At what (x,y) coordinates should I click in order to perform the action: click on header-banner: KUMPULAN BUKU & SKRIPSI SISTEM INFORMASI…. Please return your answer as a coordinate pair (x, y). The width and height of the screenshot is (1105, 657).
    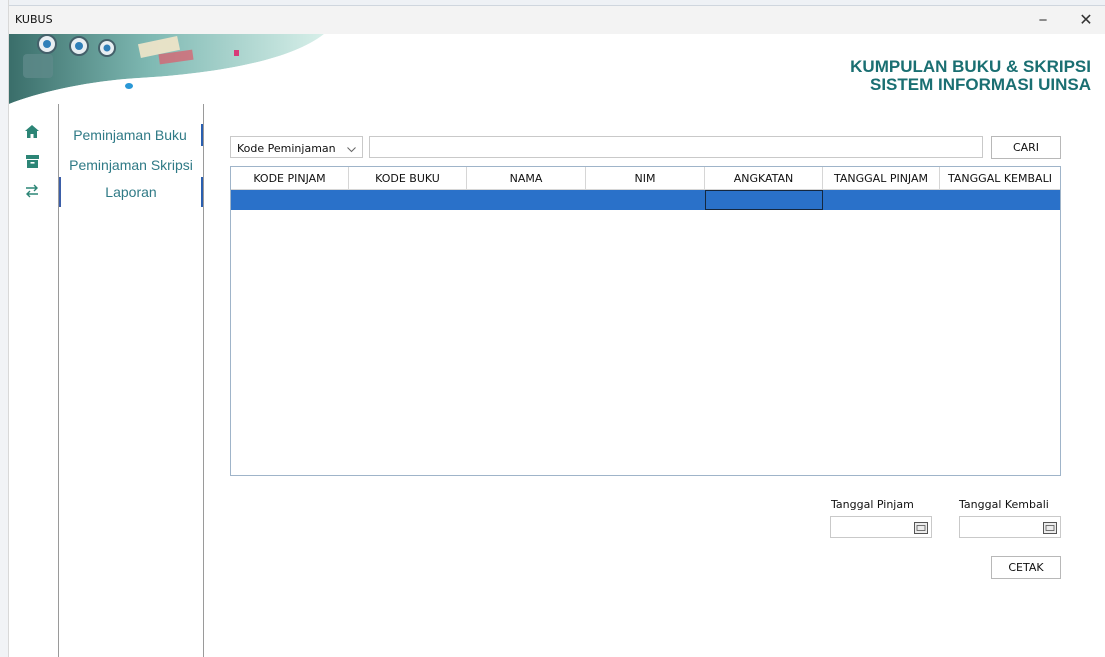
    Looking at the image, I should click on (557, 69).